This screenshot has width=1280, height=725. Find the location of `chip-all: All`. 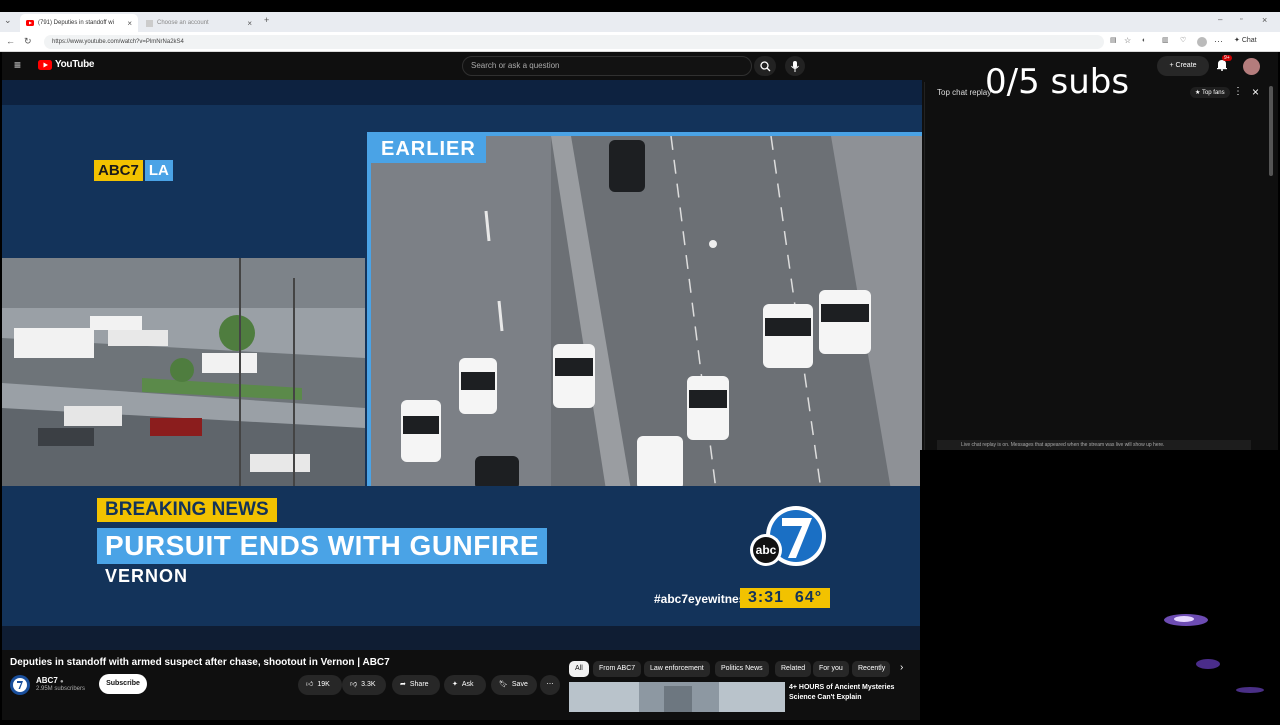

chip-all: All is located at coordinates (579, 669).